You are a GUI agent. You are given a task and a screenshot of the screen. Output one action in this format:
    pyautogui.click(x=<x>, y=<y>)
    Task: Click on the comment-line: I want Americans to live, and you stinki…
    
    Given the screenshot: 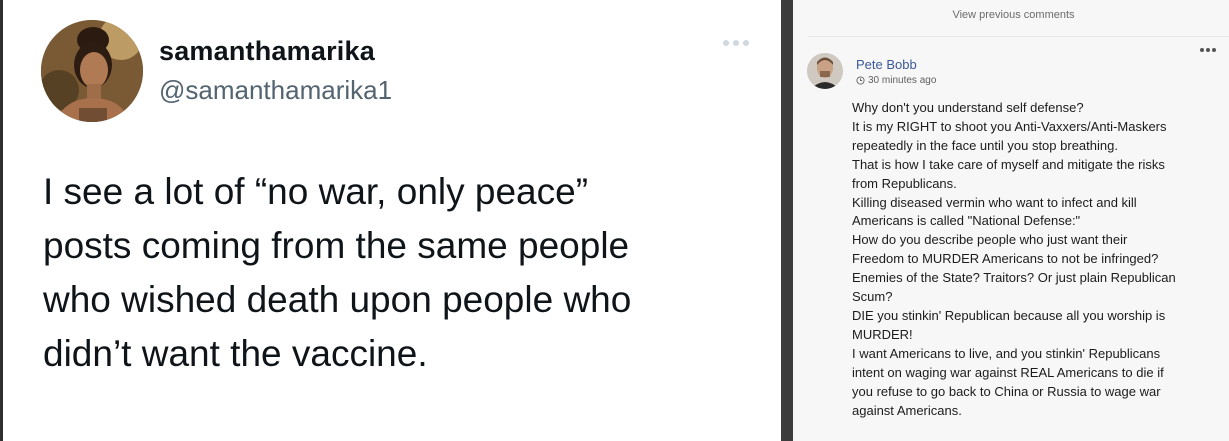 What is the action you would take?
    pyautogui.click(x=1006, y=353)
    